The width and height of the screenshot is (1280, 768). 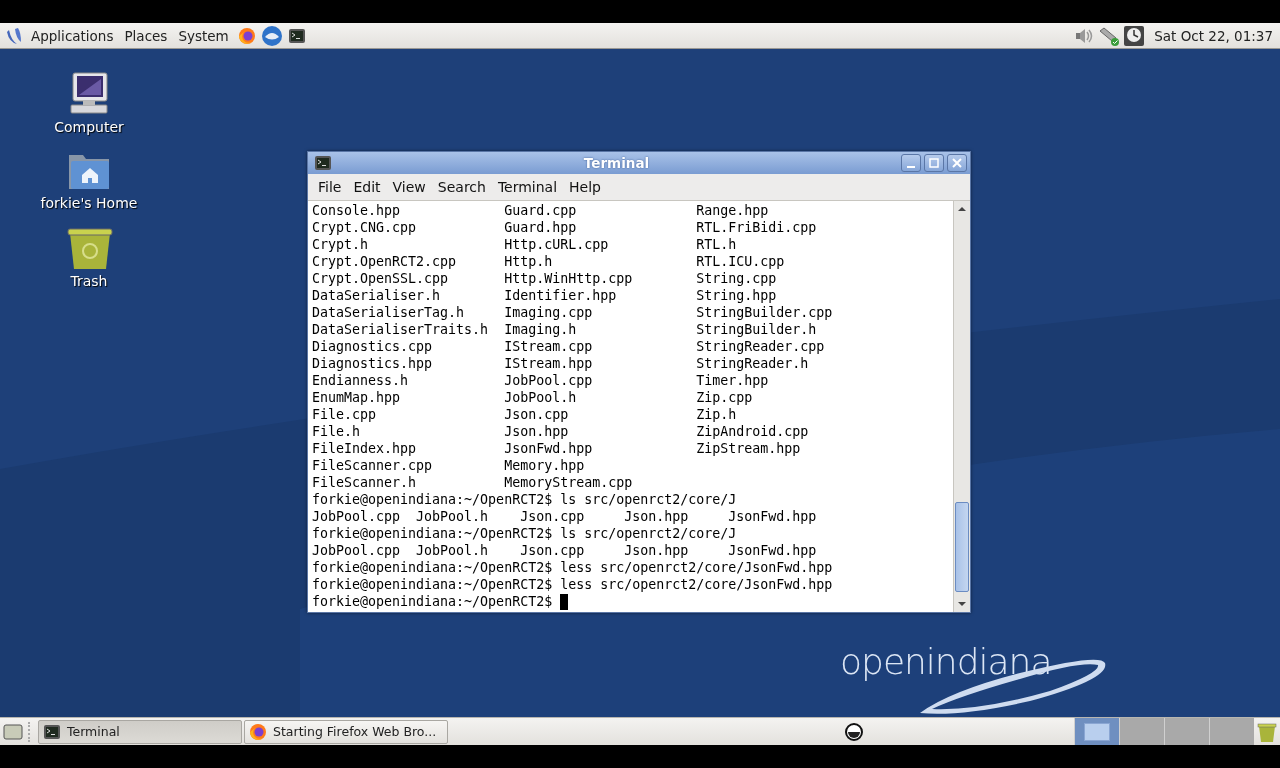 What do you see at coordinates (527, 187) in the screenshot?
I see `menu-item: Terminal` at bounding box center [527, 187].